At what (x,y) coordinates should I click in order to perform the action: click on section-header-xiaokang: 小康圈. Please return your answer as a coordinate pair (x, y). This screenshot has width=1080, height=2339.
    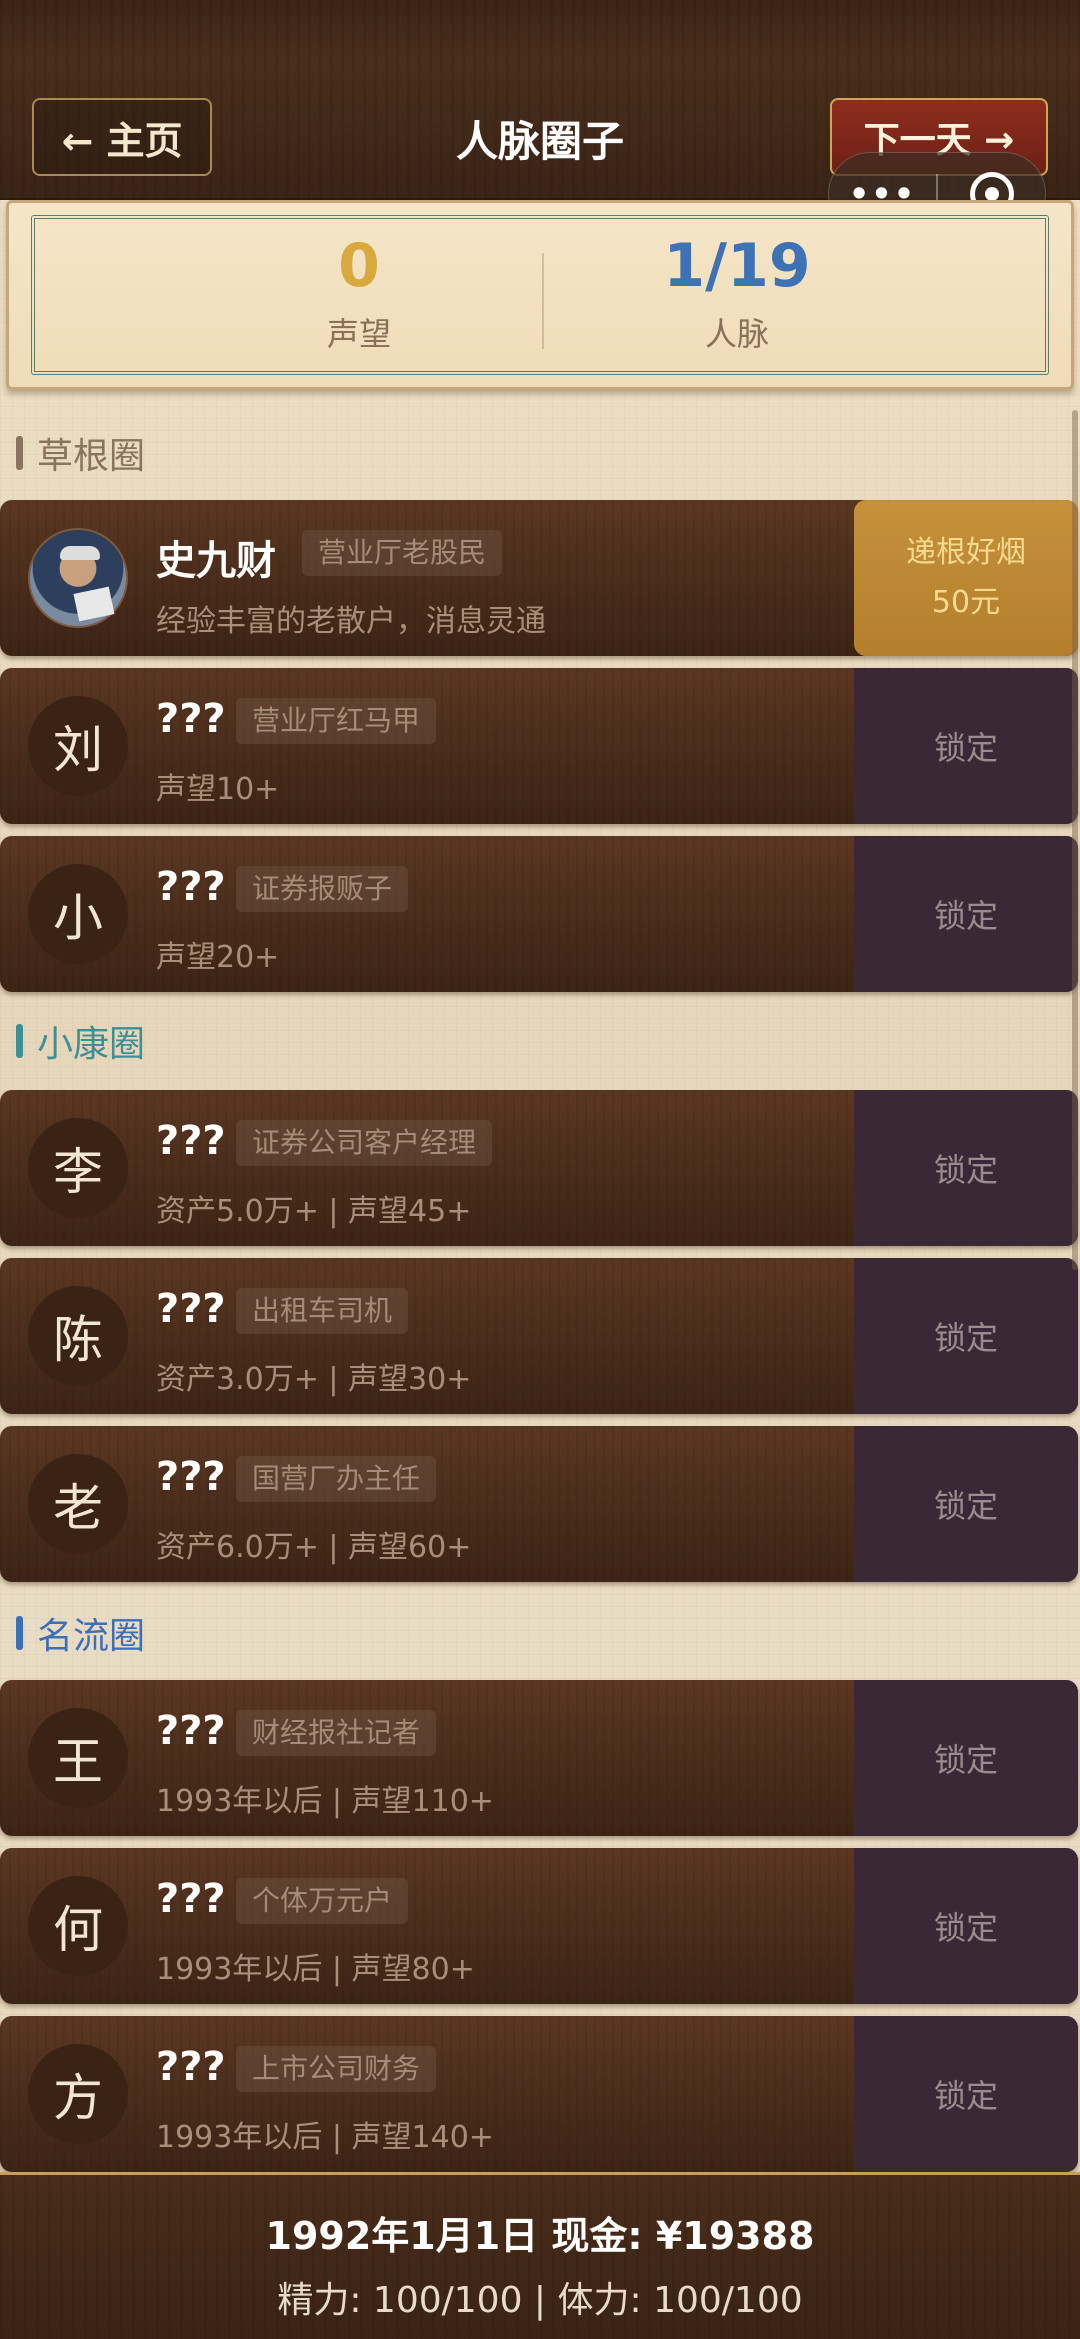
    Looking at the image, I should click on (80, 1041).